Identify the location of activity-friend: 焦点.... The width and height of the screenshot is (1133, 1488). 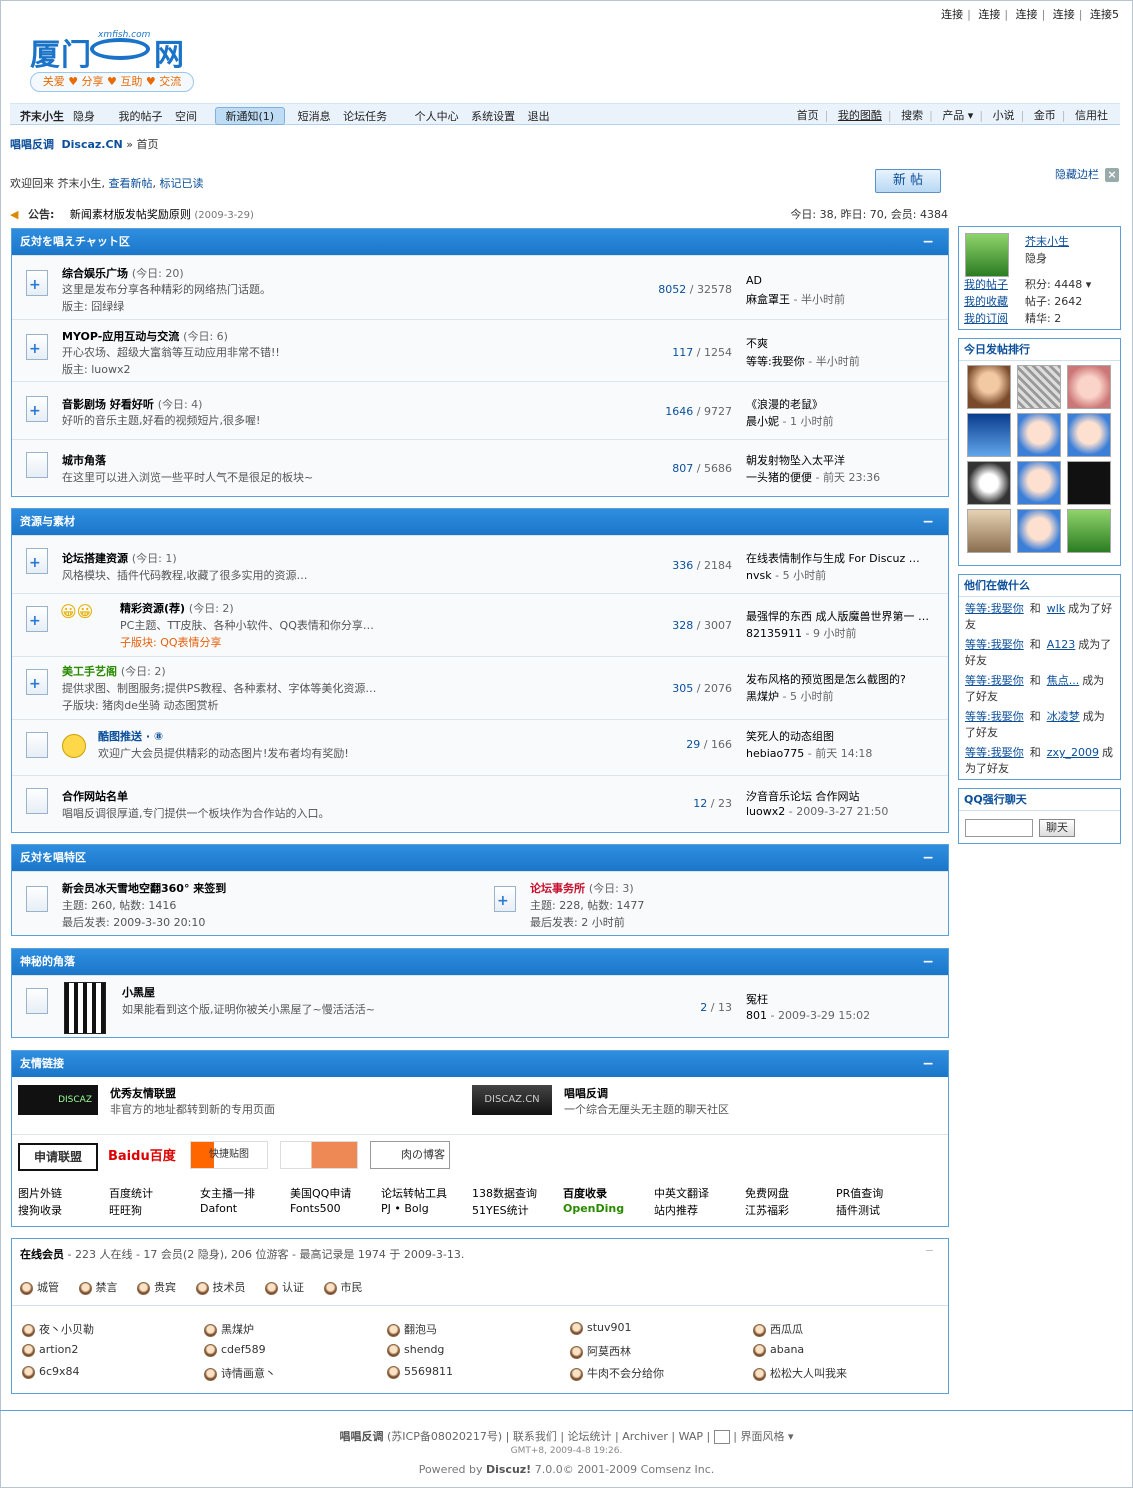
(1063, 680).